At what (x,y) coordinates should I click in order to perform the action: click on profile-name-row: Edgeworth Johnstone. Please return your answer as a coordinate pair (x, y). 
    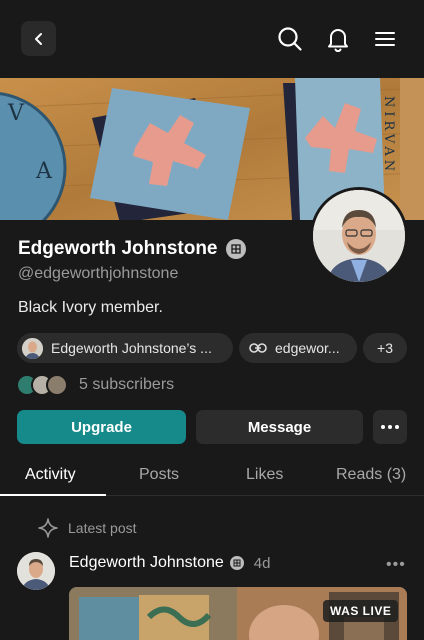
    Looking at the image, I should click on (132, 249).